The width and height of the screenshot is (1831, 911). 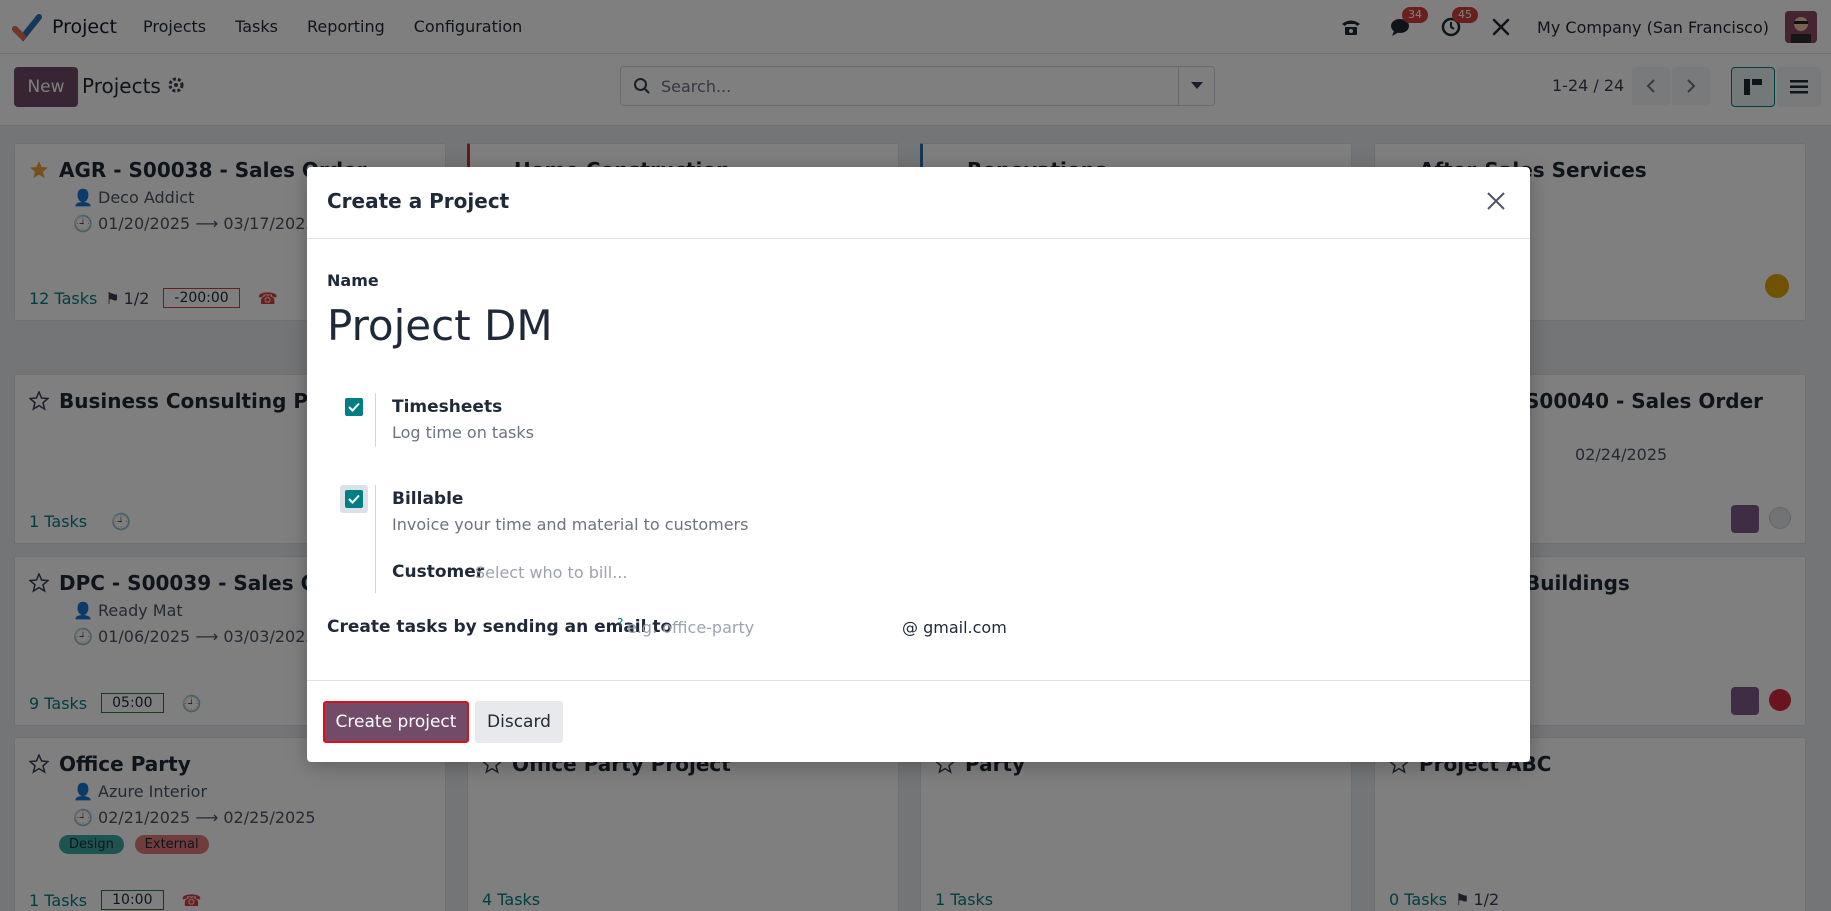 What do you see at coordinates (447, 407) in the screenshot?
I see `timesheets-title: Timesheets` at bounding box center [447, 407].